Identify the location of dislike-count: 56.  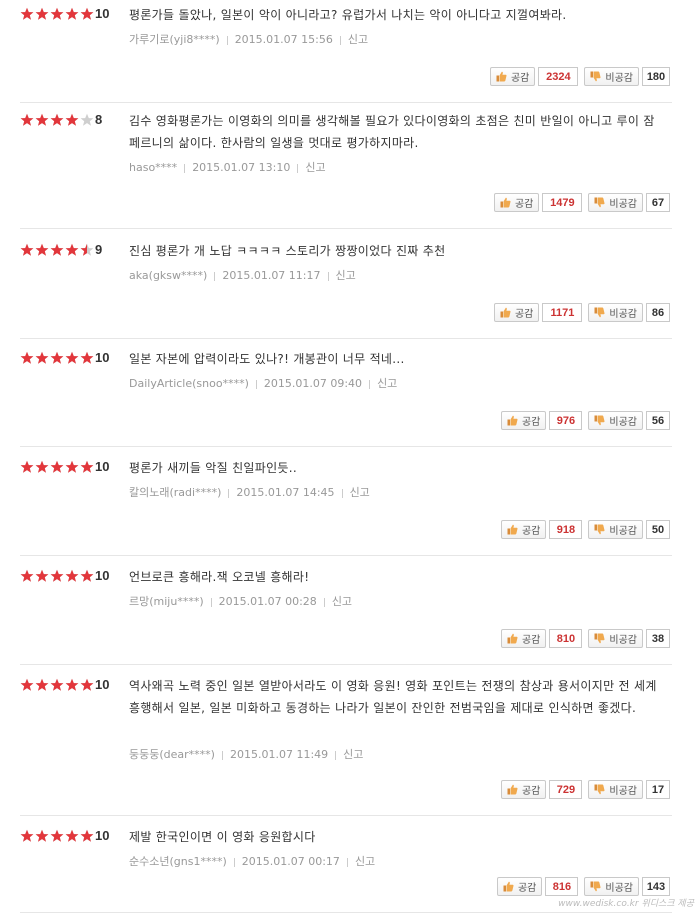
(658, 420).